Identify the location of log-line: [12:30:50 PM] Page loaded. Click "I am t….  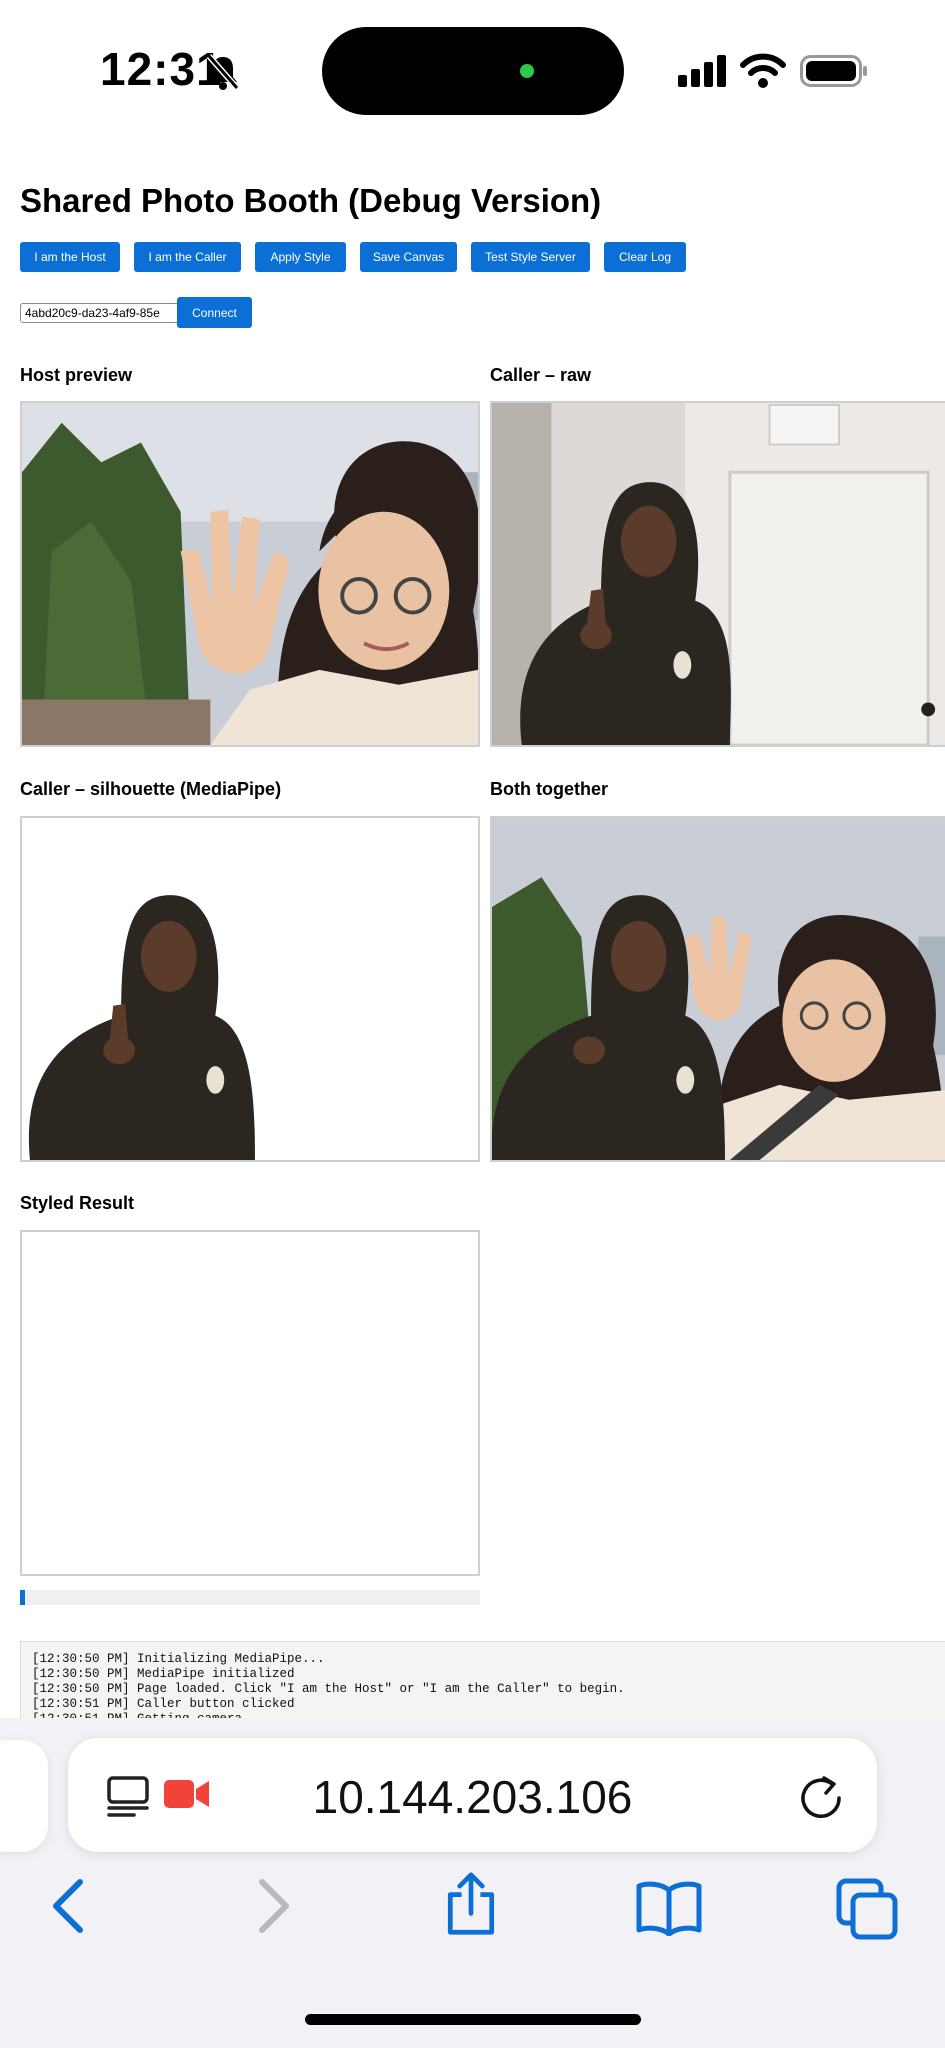
(328, 1689).